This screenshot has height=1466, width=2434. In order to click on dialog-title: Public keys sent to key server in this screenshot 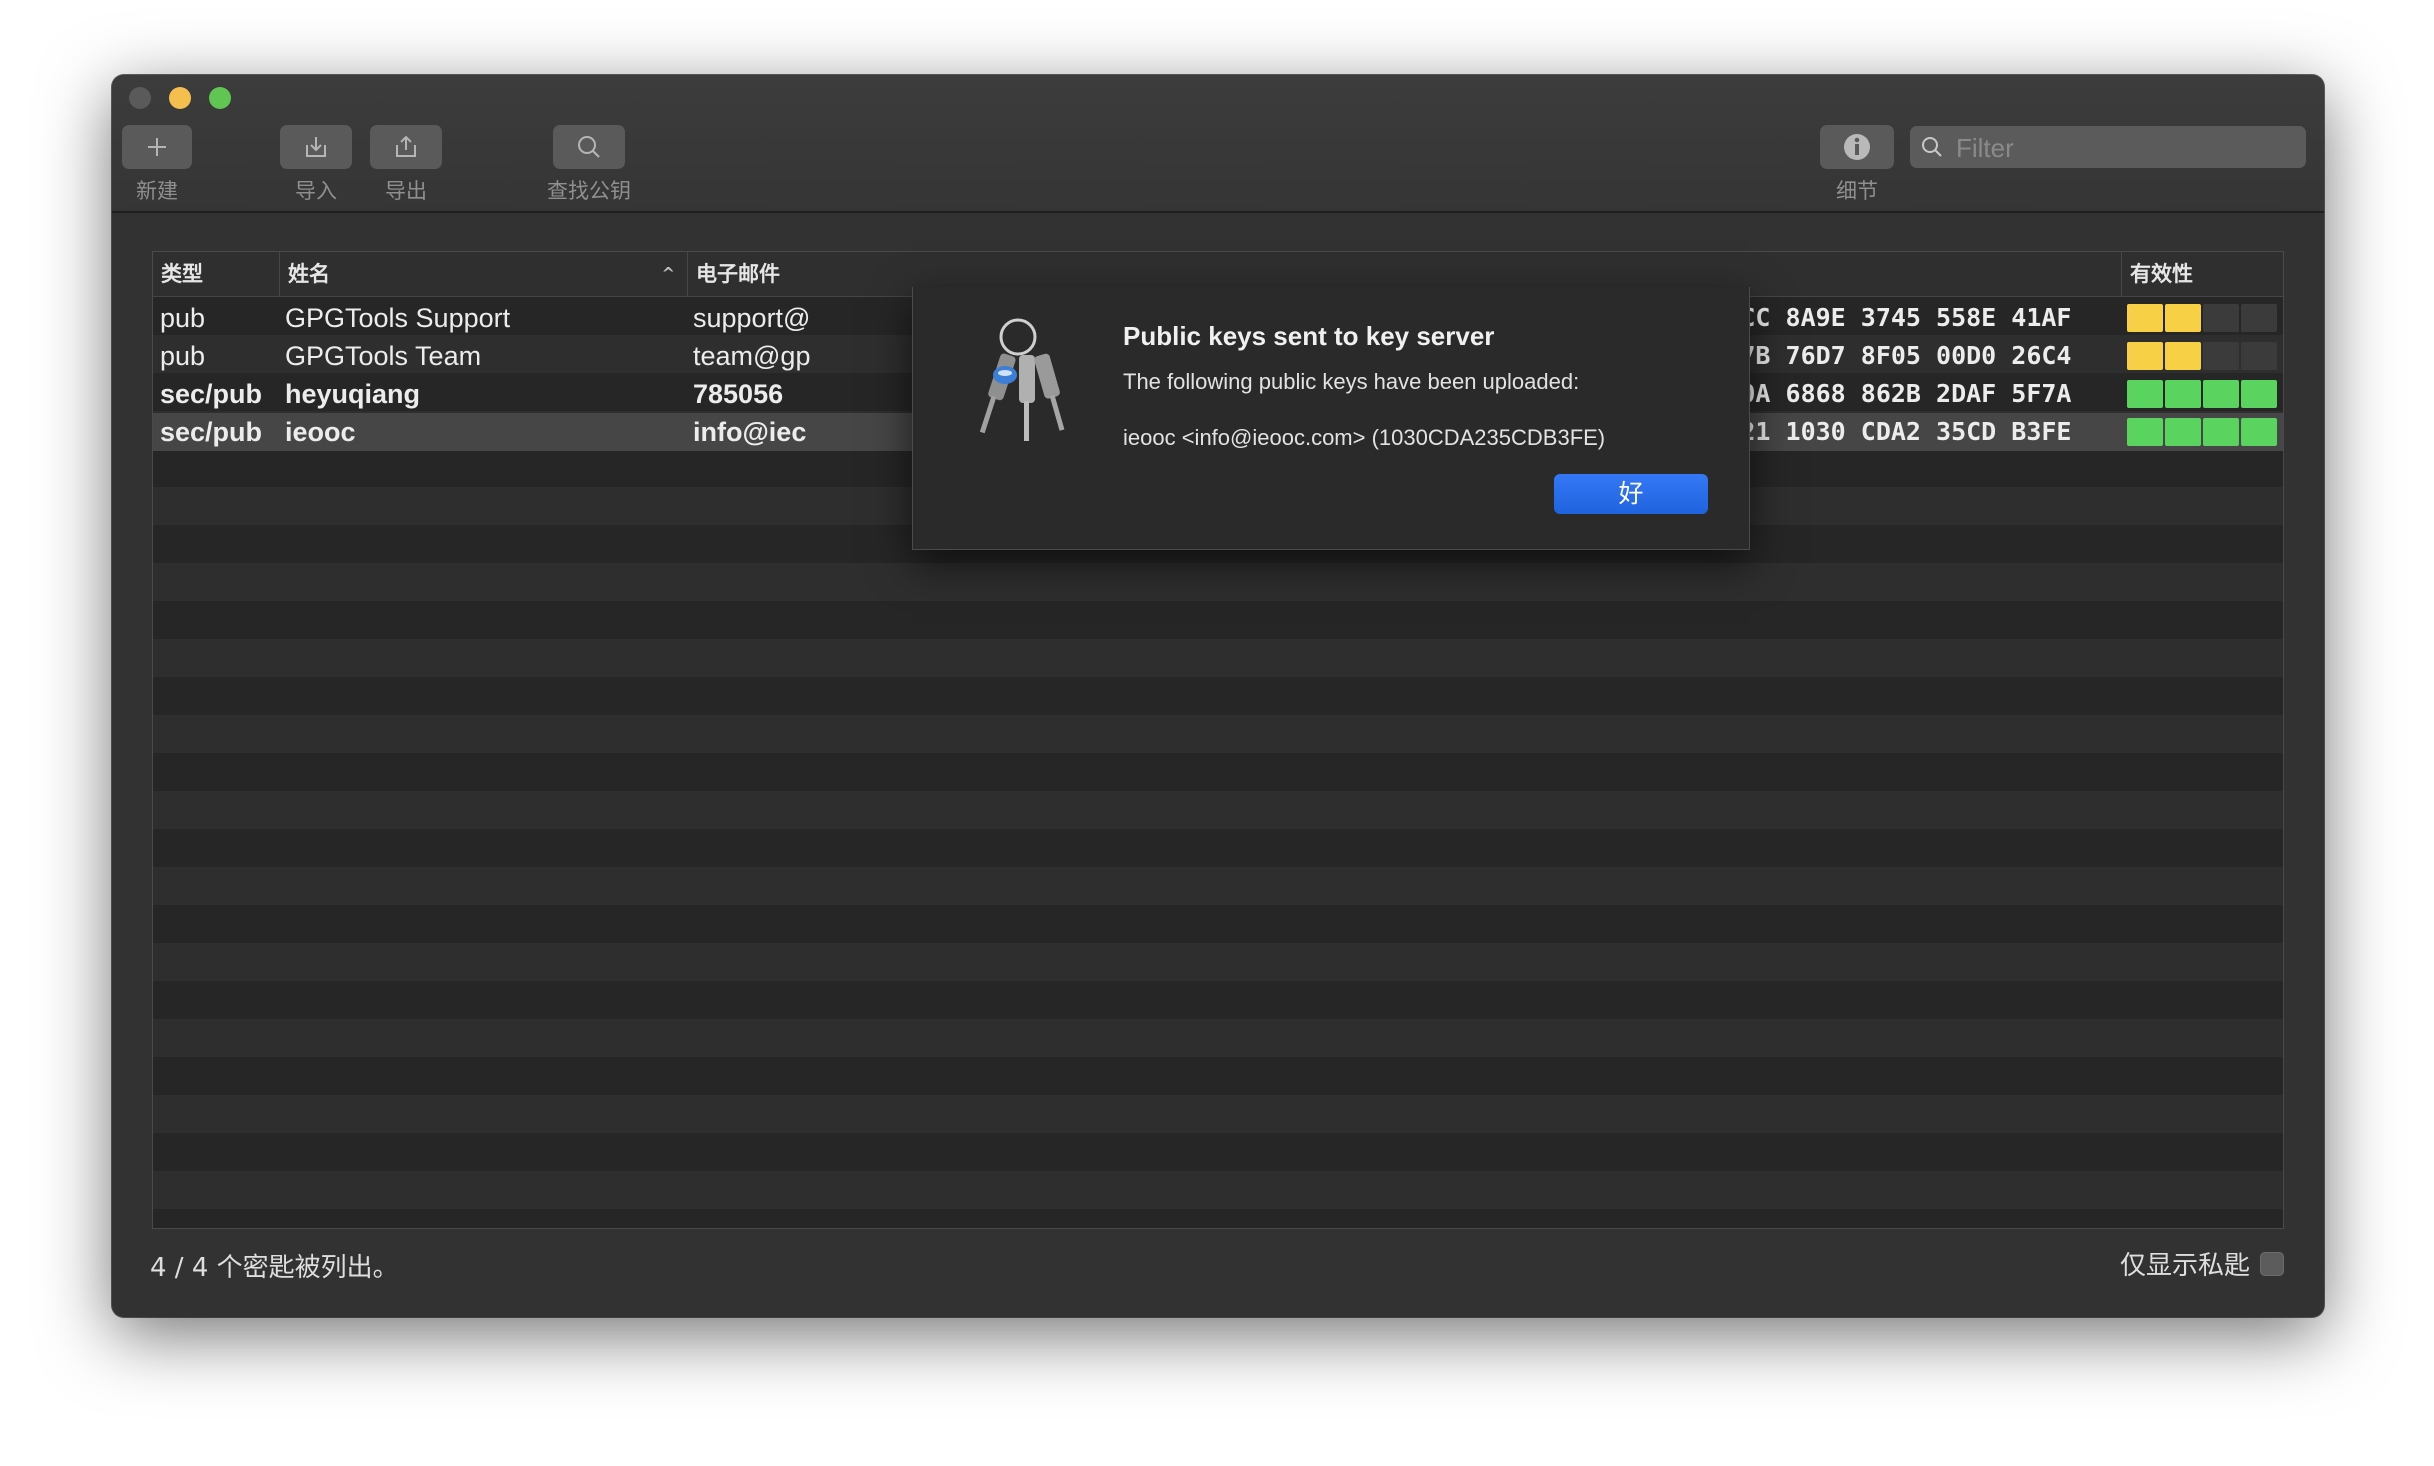, I will do `click(1309, 336)`.